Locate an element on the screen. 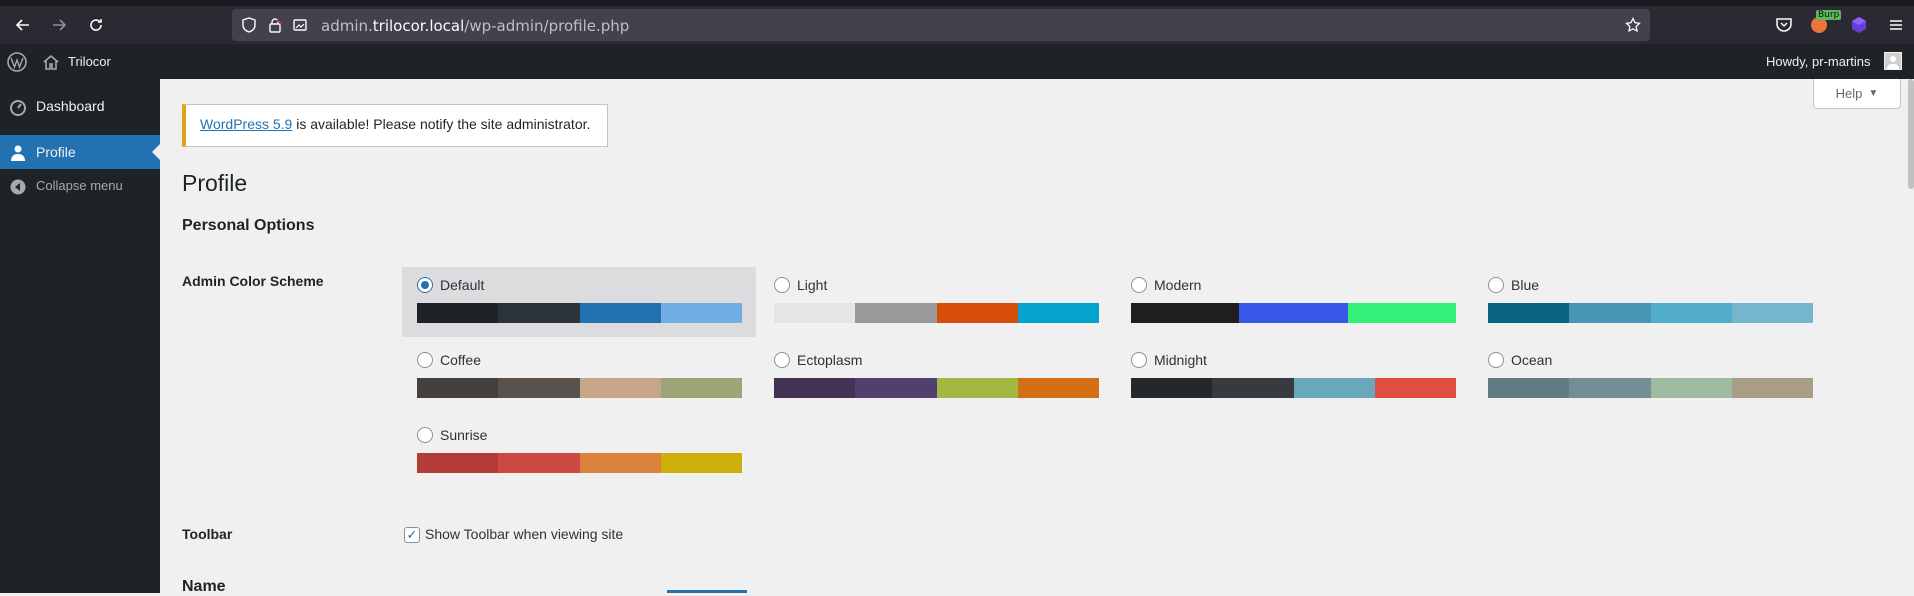 This screenshot has height=596, width=1914. sidebar-item-profile: Profile is located at coordinates (80, 152).